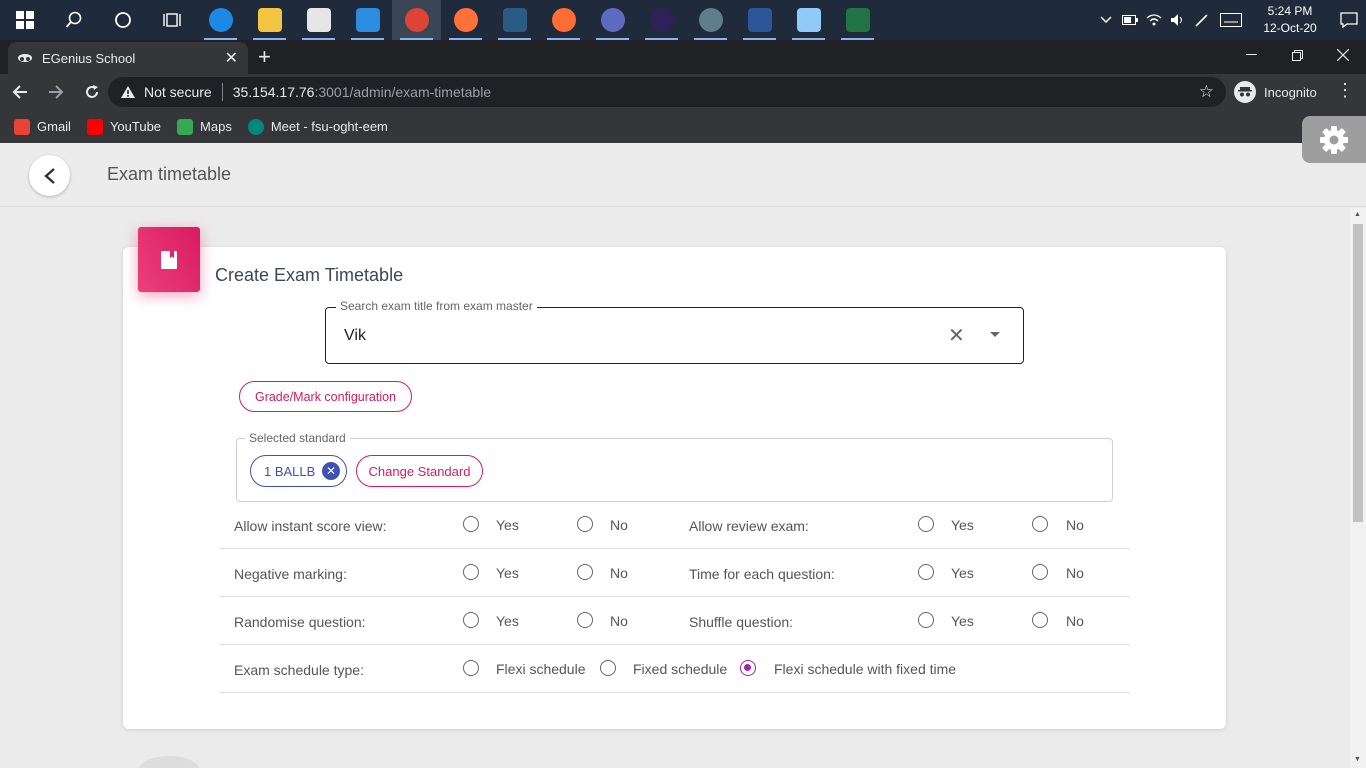 This screenshot has height=768, width=1366. Describe the element at coordinates (56, 92) in the screenshot. I see `forward-nav-button` at that location.